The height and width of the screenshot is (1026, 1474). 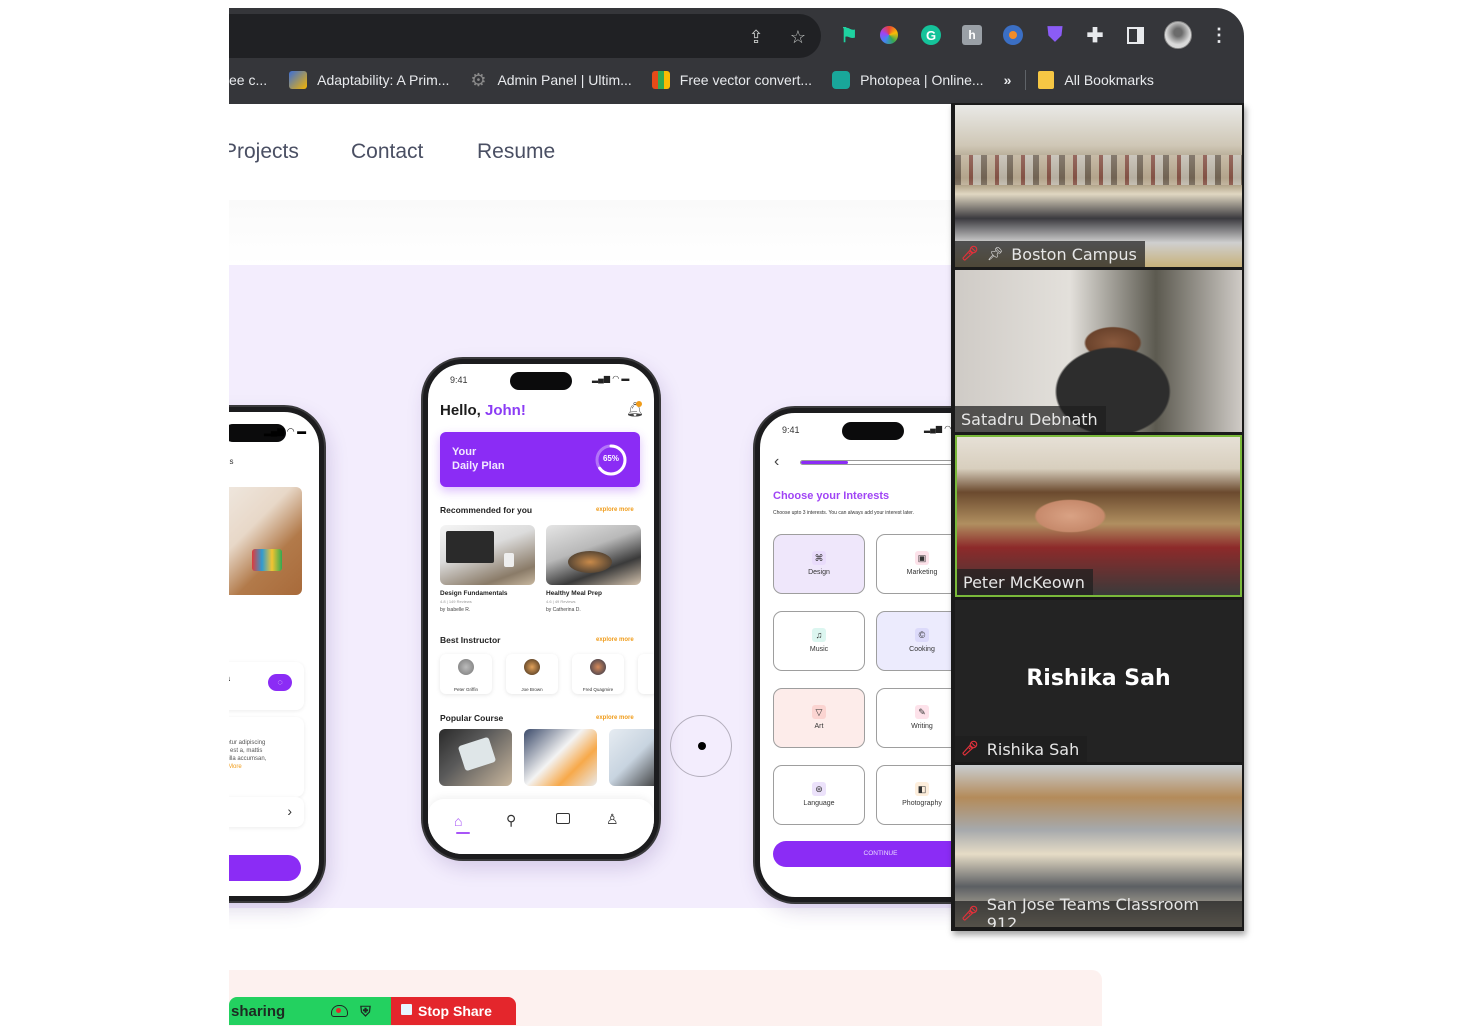 What do you see at coordinates (776, 462) in the screenshot?
I see `back-chevron-icon: ‹` at bounding box center [776, 462].